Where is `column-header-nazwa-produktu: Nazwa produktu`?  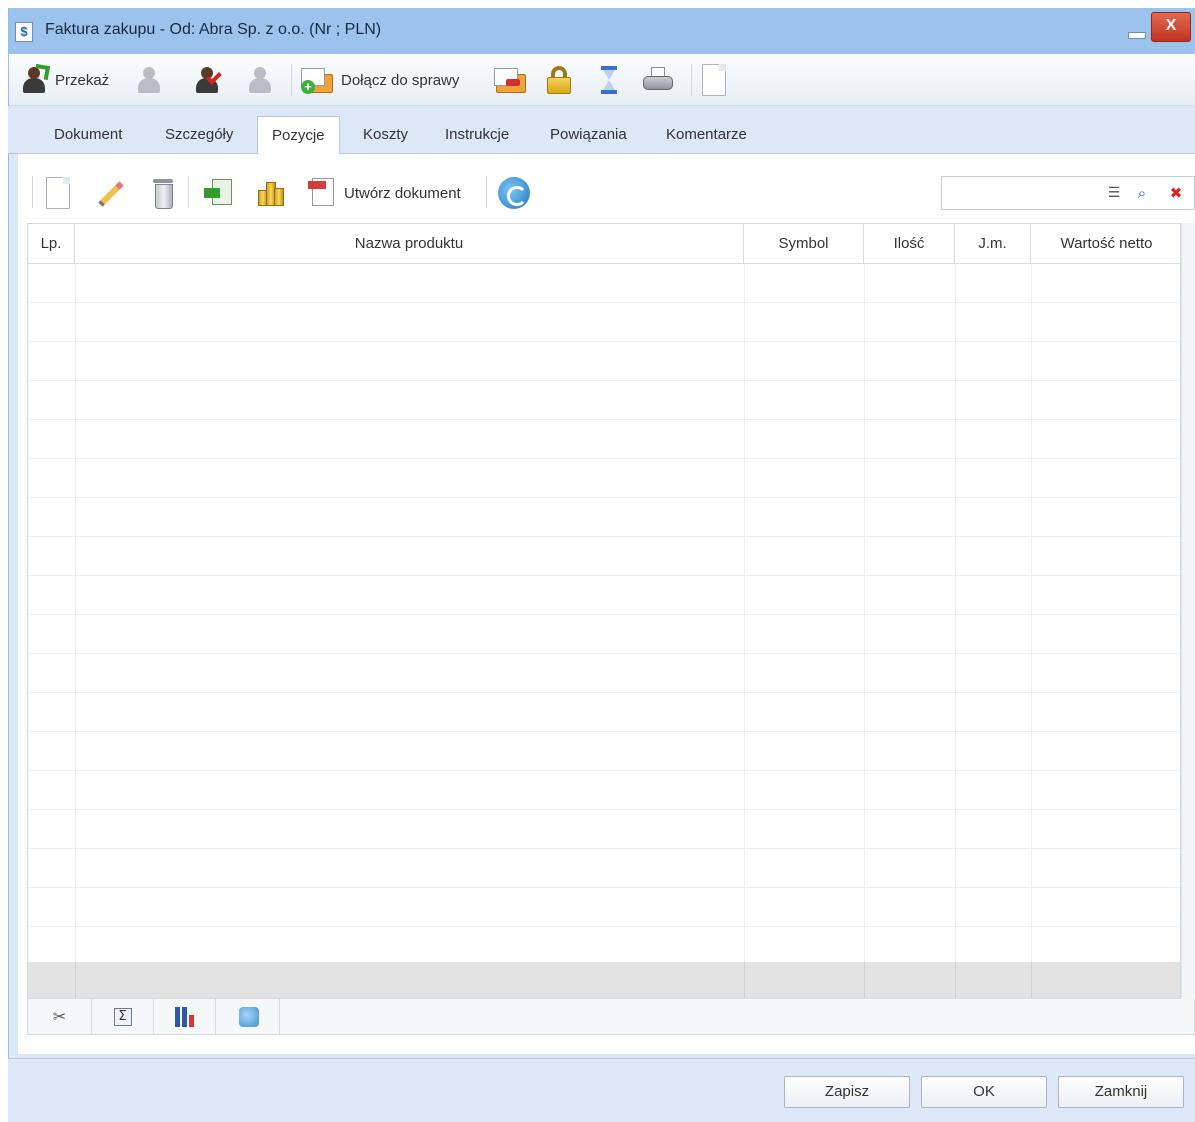 column-header-nazwa-produktu: Nazwa produktu is located at coordinates (409, 244).